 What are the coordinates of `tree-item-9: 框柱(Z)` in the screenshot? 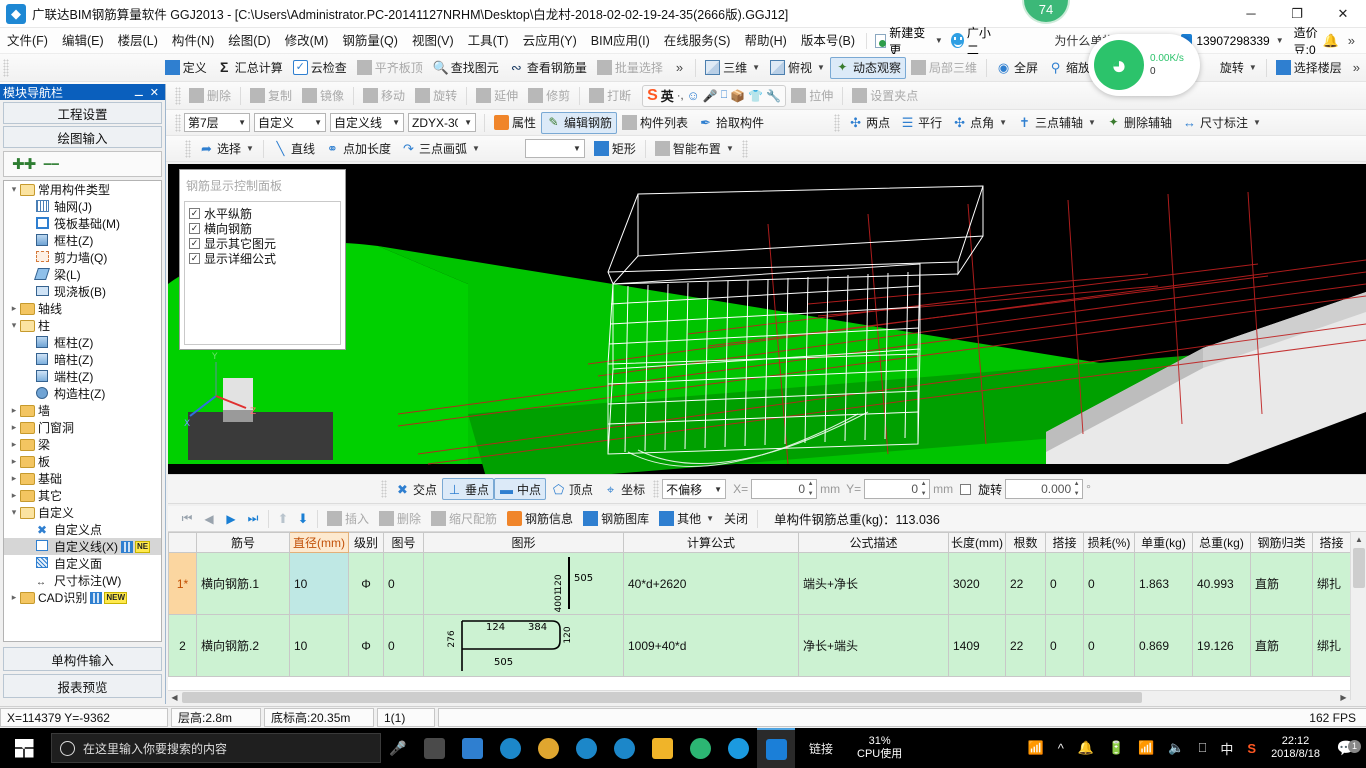 It's located at (82, 342).